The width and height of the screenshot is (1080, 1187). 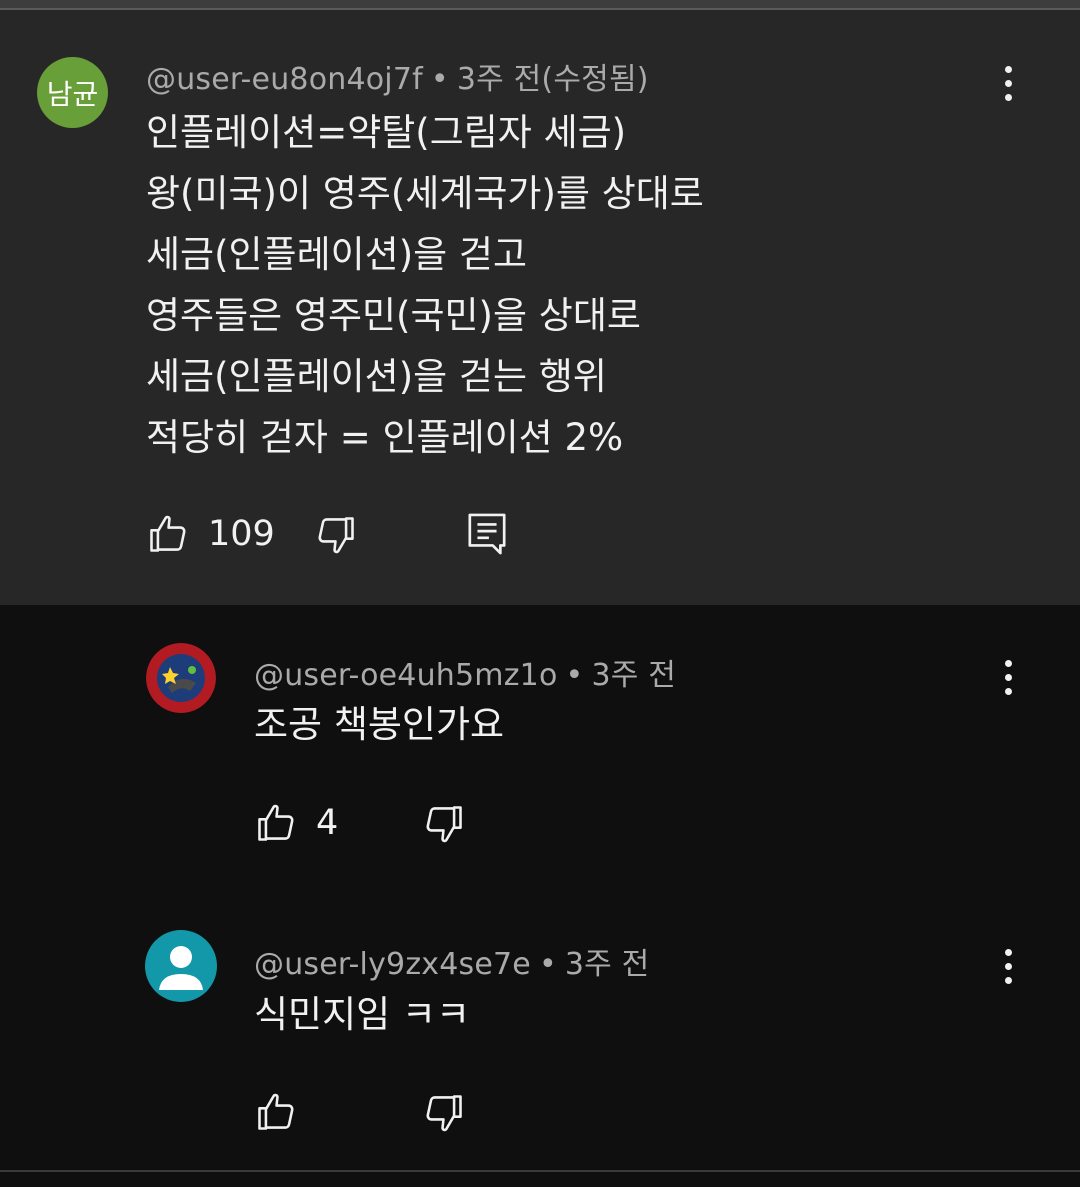 I want to click on like-button, so click(x=276, y=1112).